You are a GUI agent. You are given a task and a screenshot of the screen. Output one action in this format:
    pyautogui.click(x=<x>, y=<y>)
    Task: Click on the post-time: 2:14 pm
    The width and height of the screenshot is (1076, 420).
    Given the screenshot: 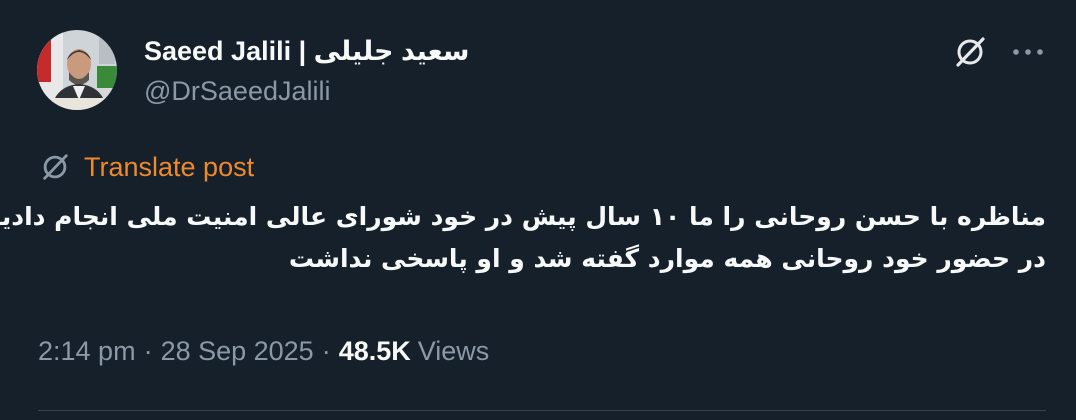 What is the action you would take?
    pyautogui.click(x=87, y=351)
    